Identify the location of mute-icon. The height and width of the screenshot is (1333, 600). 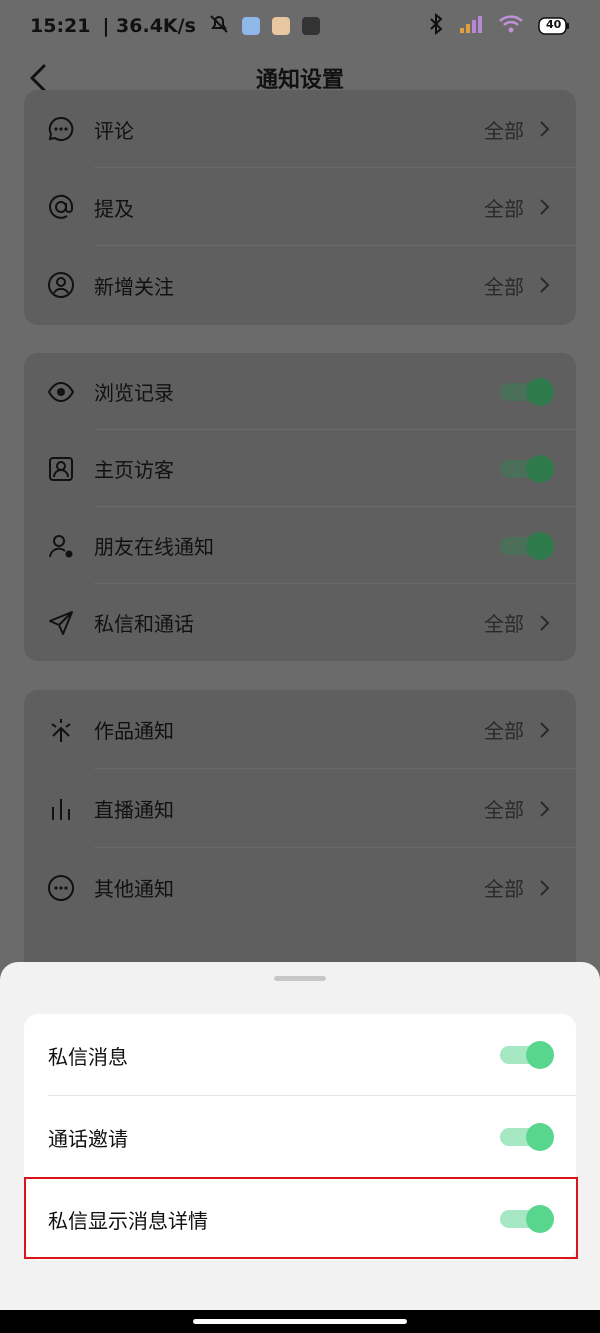
(219, 26).